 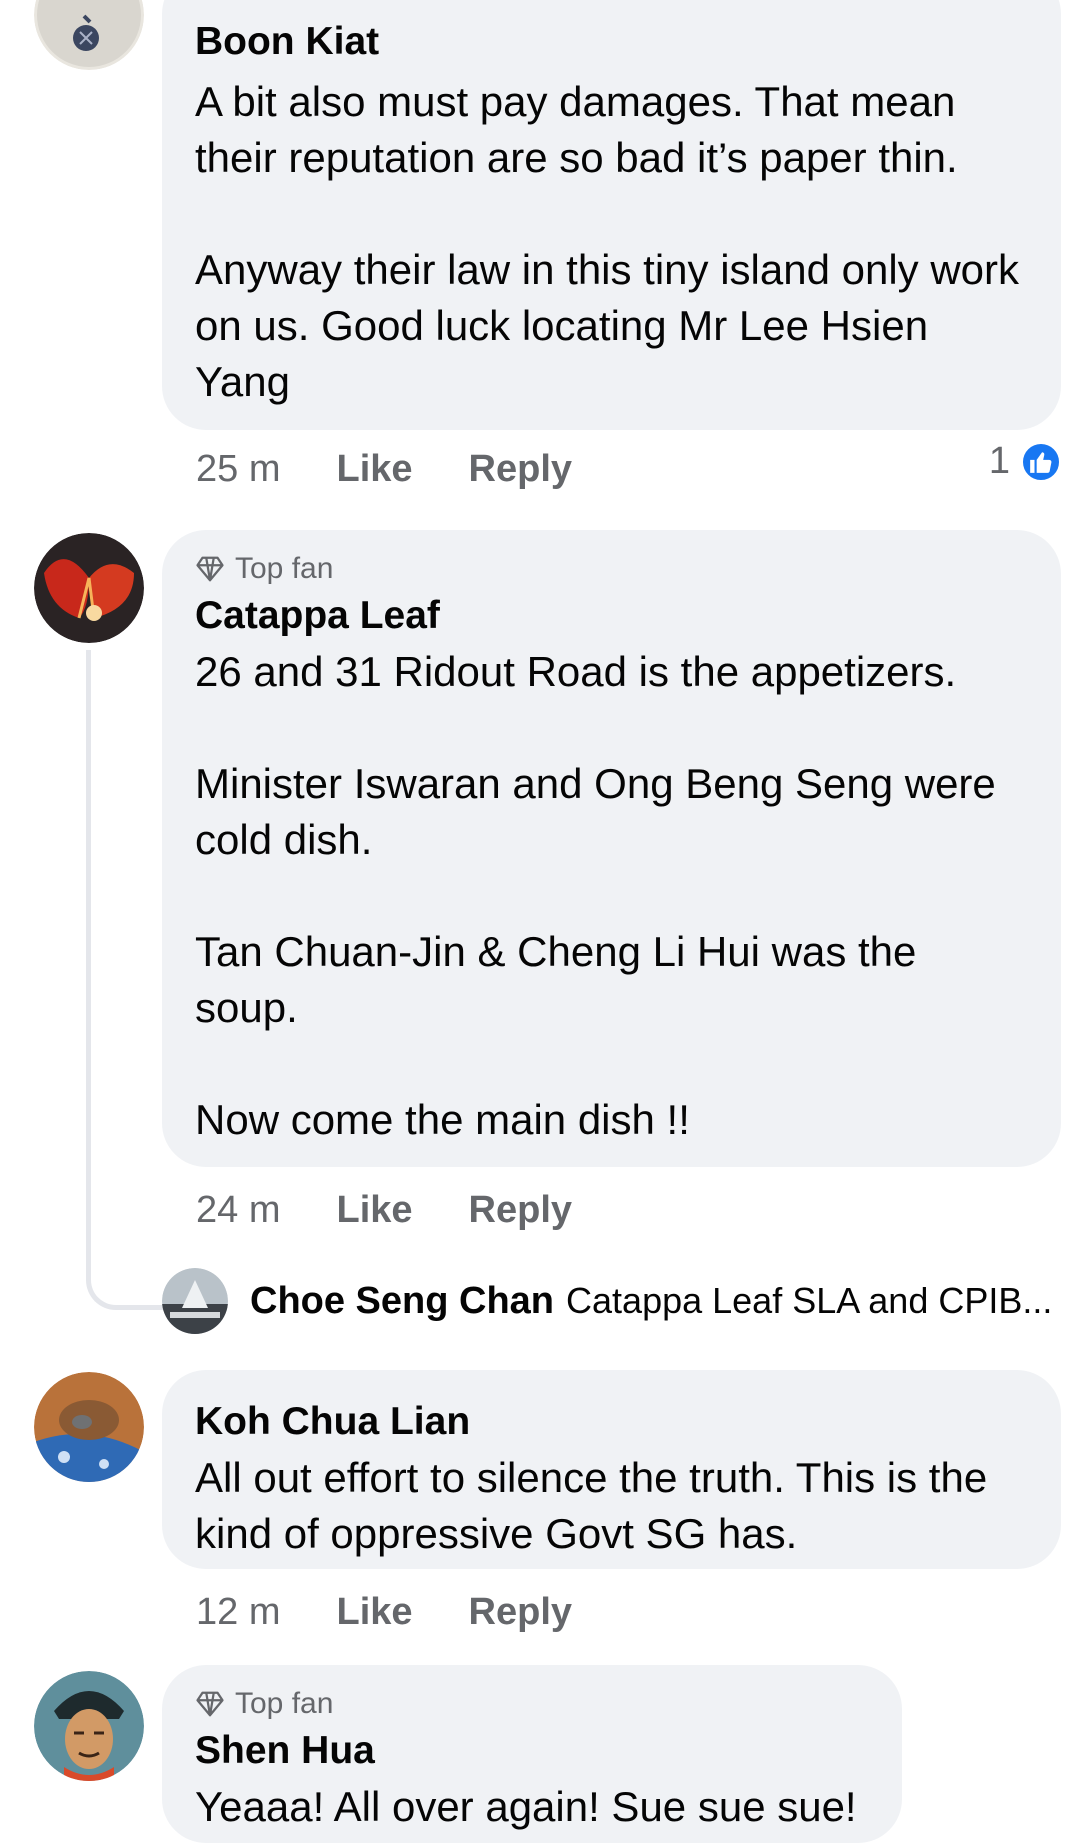 What do you see at coordinates (195, 1301) in the screenshot?
I see `avatar-choe-seng-chan` at bounding box center [195, 1301].